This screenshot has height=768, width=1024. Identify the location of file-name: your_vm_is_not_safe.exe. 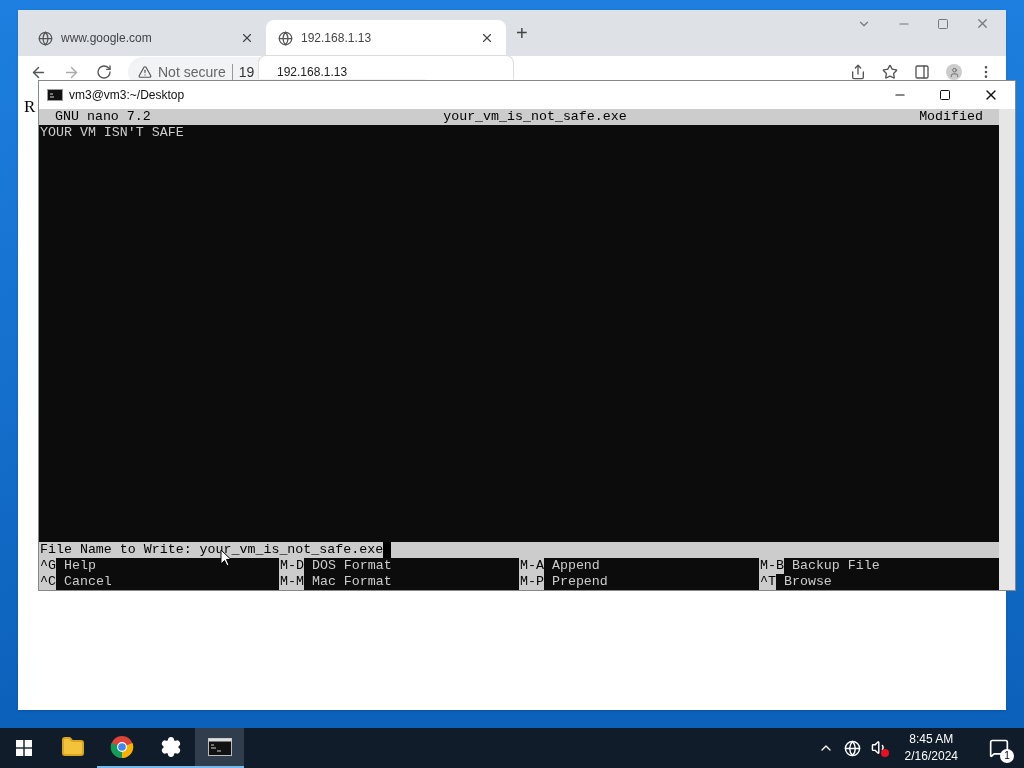
(535, 117).